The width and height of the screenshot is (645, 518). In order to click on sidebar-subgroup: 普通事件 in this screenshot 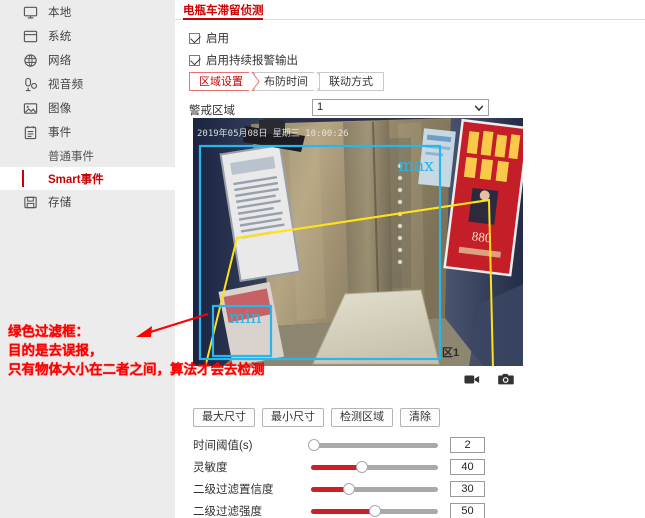, I will do `click(87, 155)`.